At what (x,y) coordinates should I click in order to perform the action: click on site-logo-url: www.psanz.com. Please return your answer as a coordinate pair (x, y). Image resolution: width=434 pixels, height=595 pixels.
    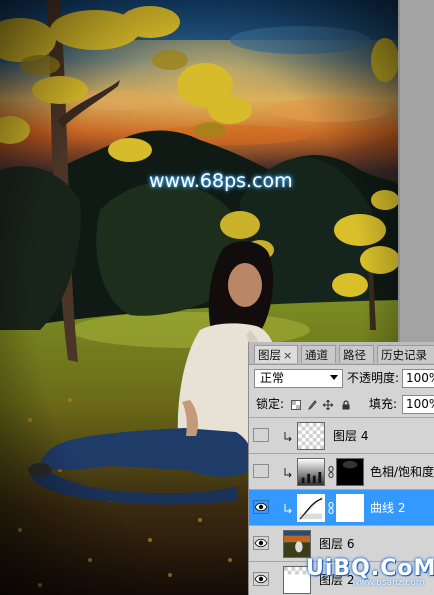
    Looking at the image, I should click on (388, 583).